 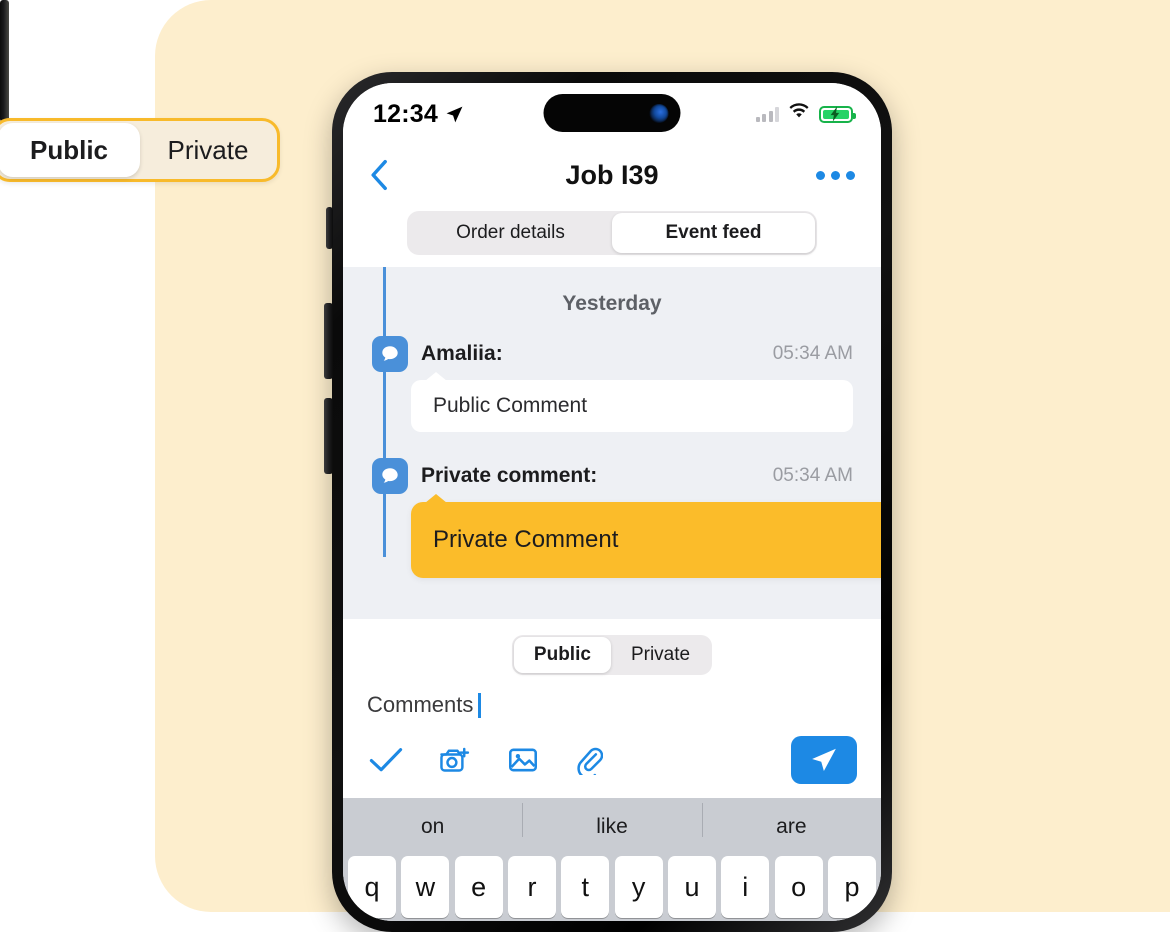 What do you see at coordinates (462, 353) in the screenshot?
I see `feed-event-author: Amaliia:` at bounding box center [462, 353].